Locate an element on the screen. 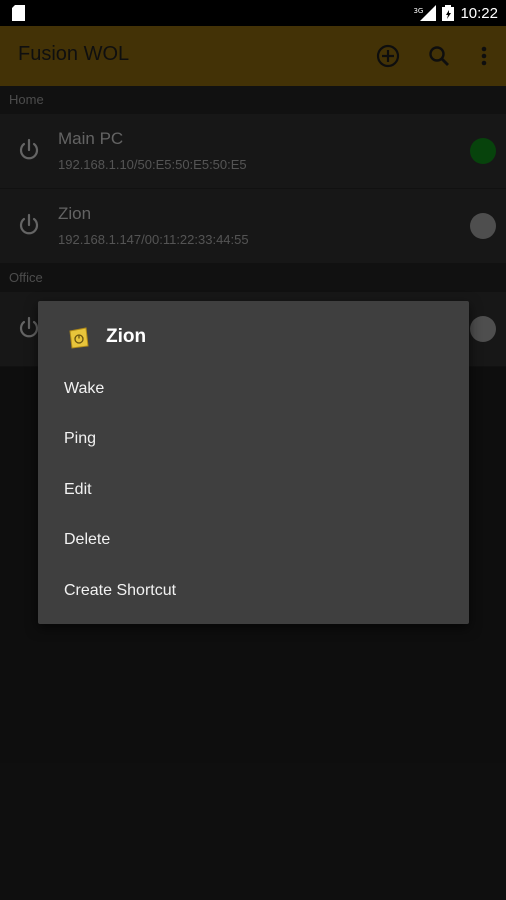  menu-item-create-shortcut: Create Shortcut is located at coordinates (253, 591).